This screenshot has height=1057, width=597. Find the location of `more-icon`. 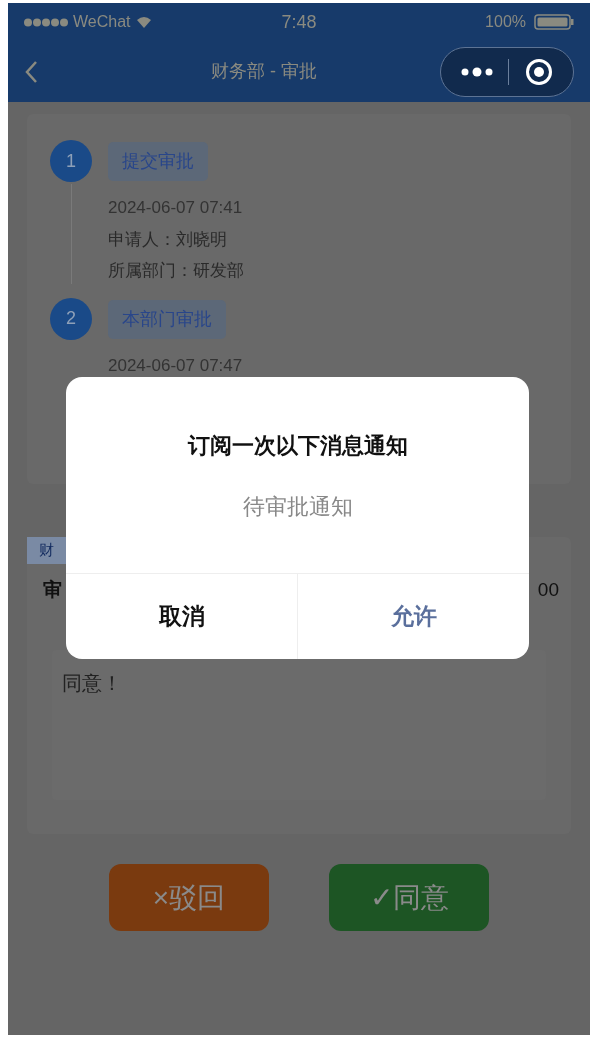

more-icon is located at coordinates (476, 71).